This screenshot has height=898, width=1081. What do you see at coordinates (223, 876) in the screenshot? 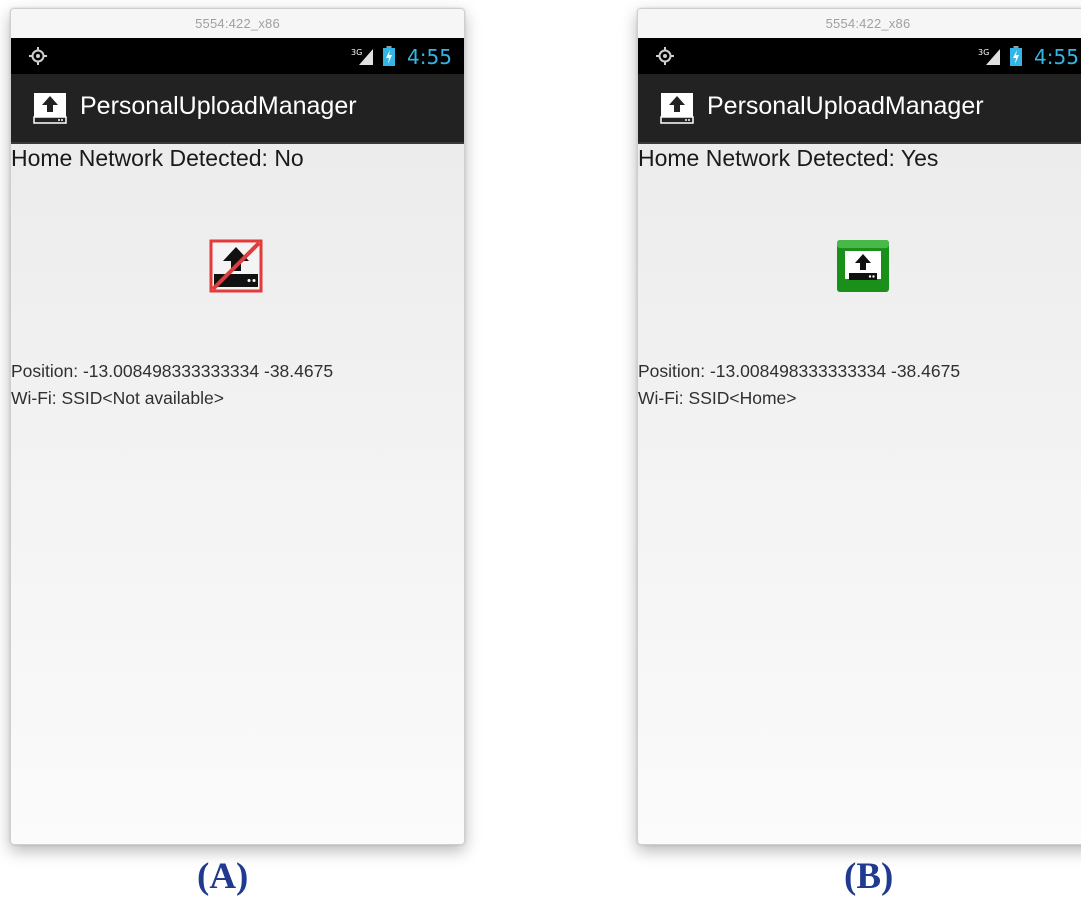
I see `panel-label-a: (A)` at bounding box center [223, 876].